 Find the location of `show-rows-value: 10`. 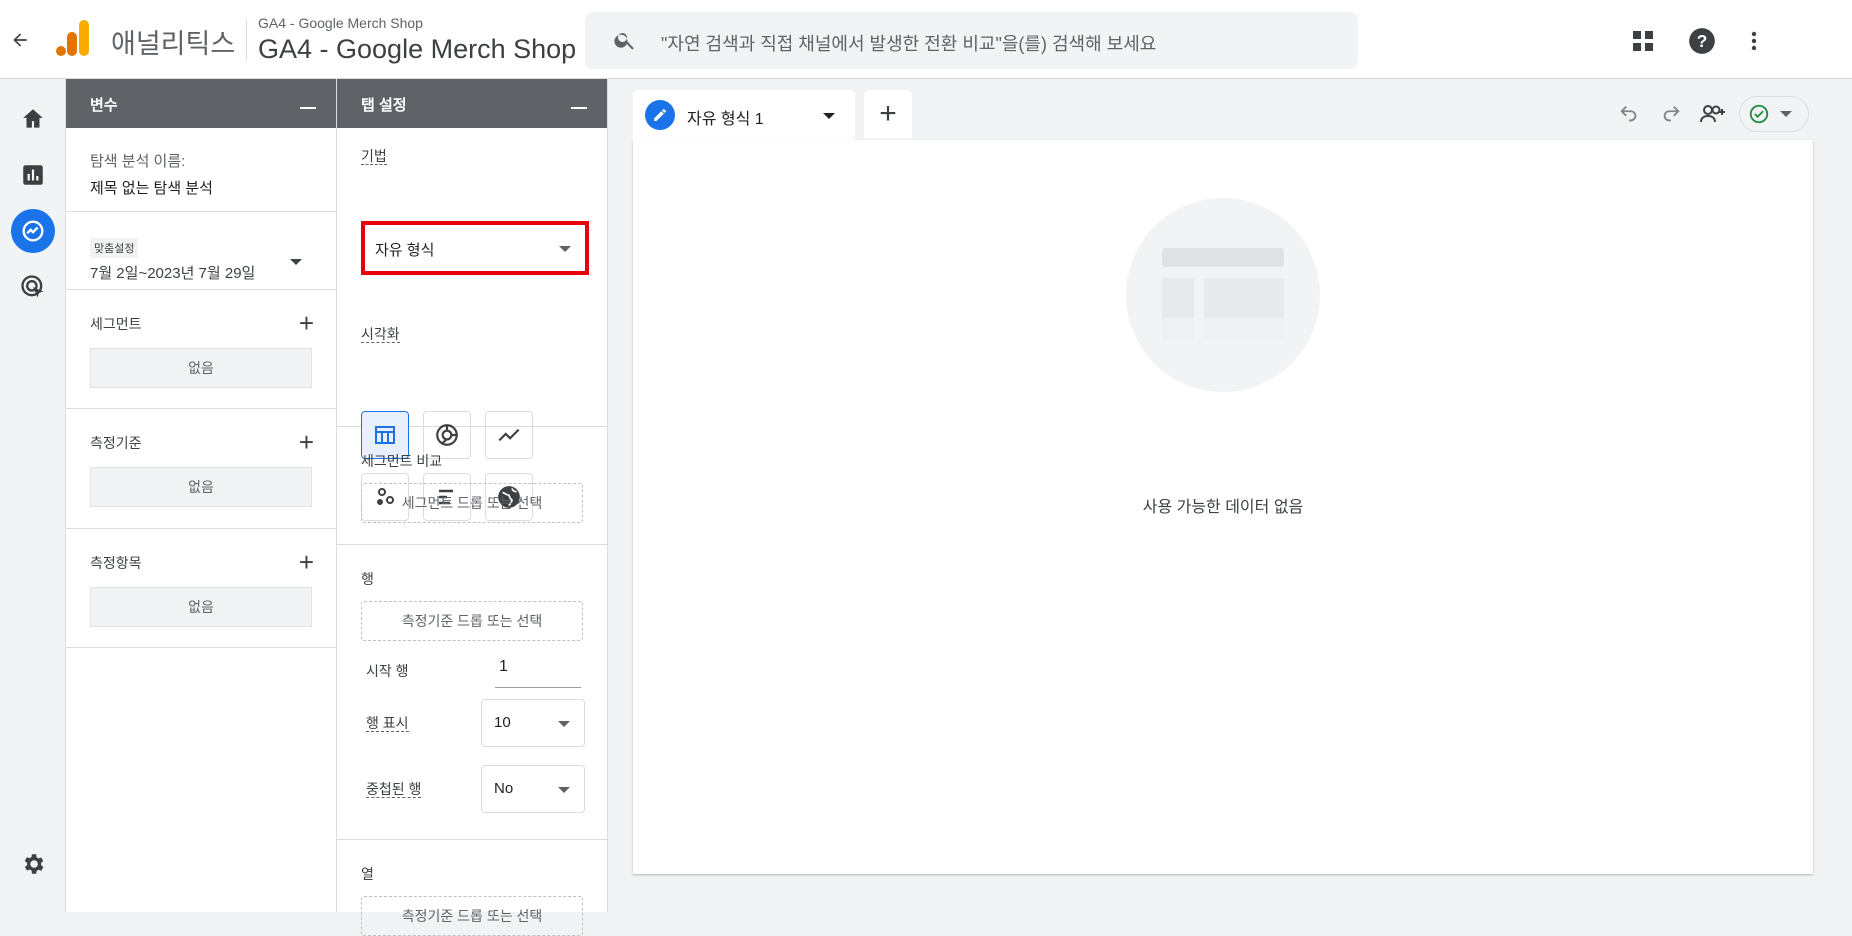

show-rows-value: 10 is located at coordinates (502, 722).